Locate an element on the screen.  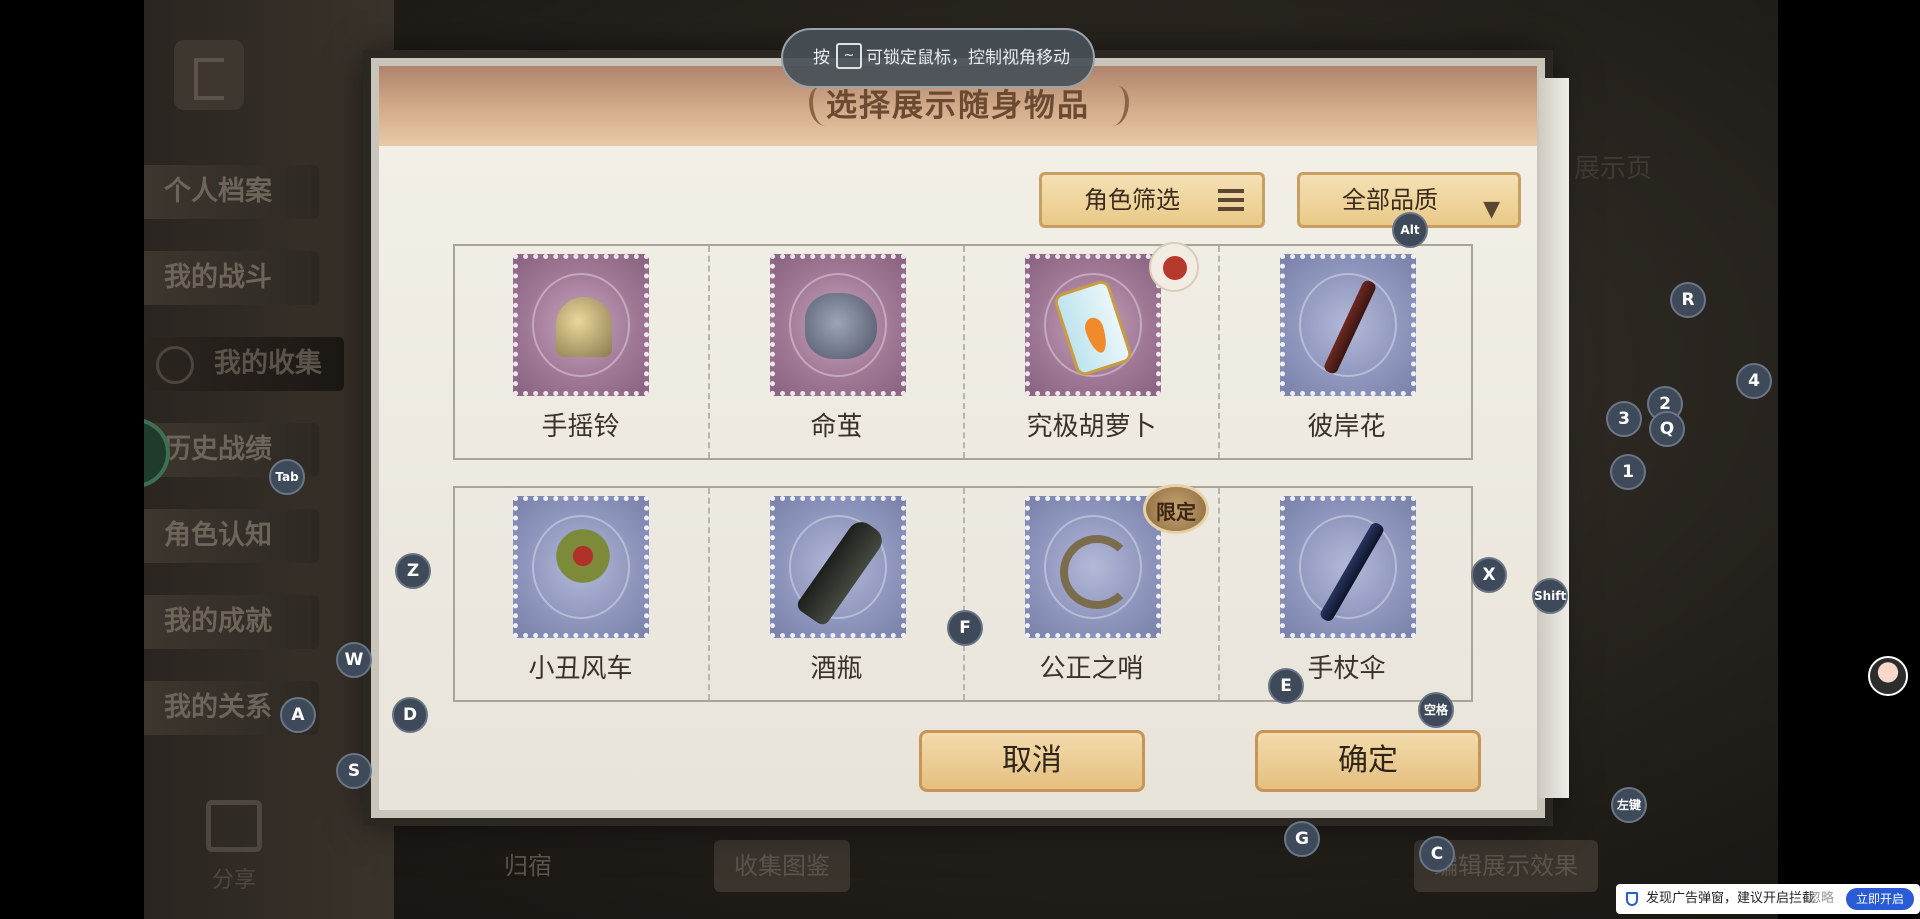
key-d: D is located at coordinates (410, 715).